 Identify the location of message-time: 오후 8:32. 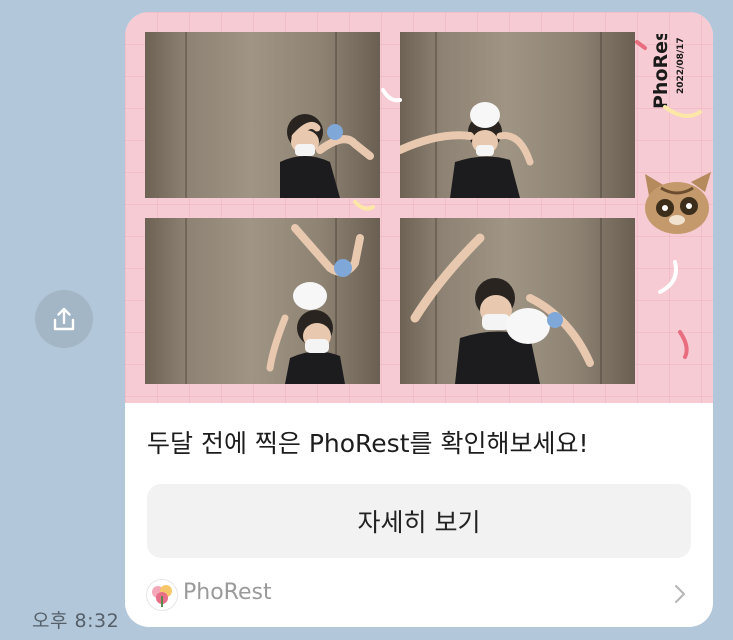
(76, 621).